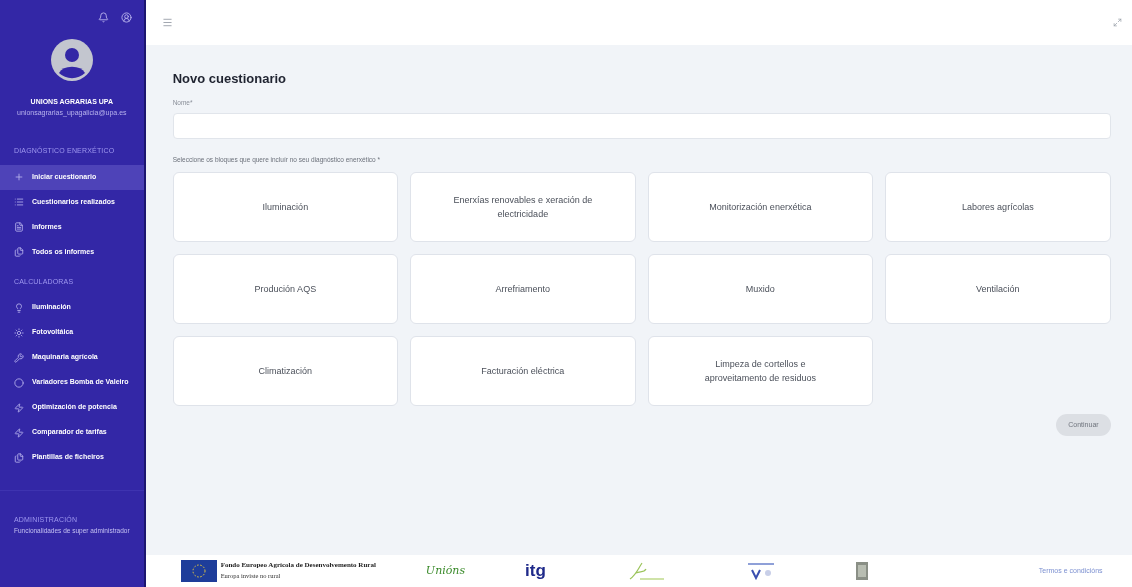  What do you see at coordinates (103, 17) in the screenshot?
I see `notification-icon` at bounding box center [103, 17].